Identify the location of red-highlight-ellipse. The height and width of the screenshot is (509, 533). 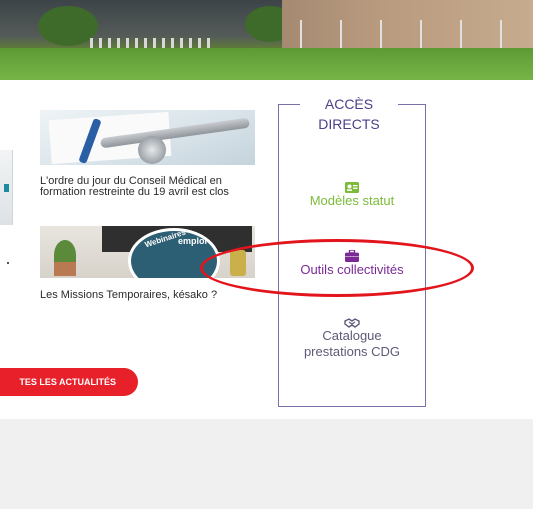
(337, 268).